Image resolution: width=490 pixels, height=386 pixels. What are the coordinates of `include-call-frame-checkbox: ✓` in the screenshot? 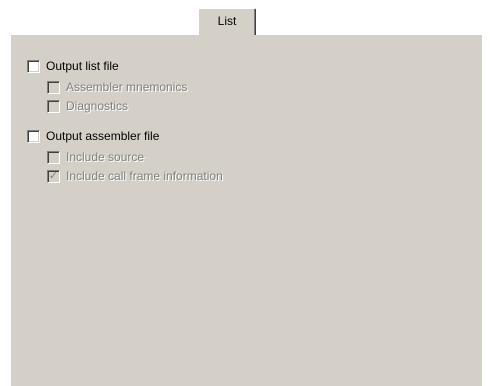 It's located at (53, 175).